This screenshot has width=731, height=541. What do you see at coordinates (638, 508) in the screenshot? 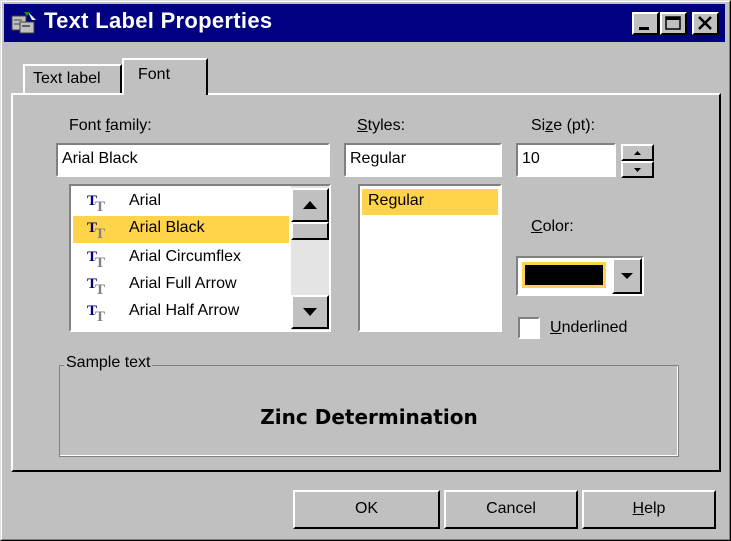
I see `help-button-mnemonic: H` at bounding box center [638, 508].